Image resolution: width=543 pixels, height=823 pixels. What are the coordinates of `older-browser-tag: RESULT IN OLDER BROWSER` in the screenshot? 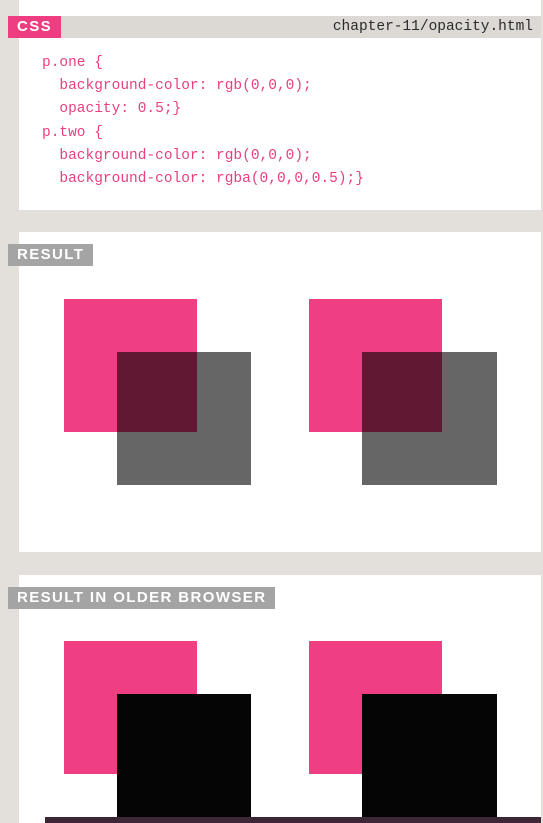 It's located at (142, 598).